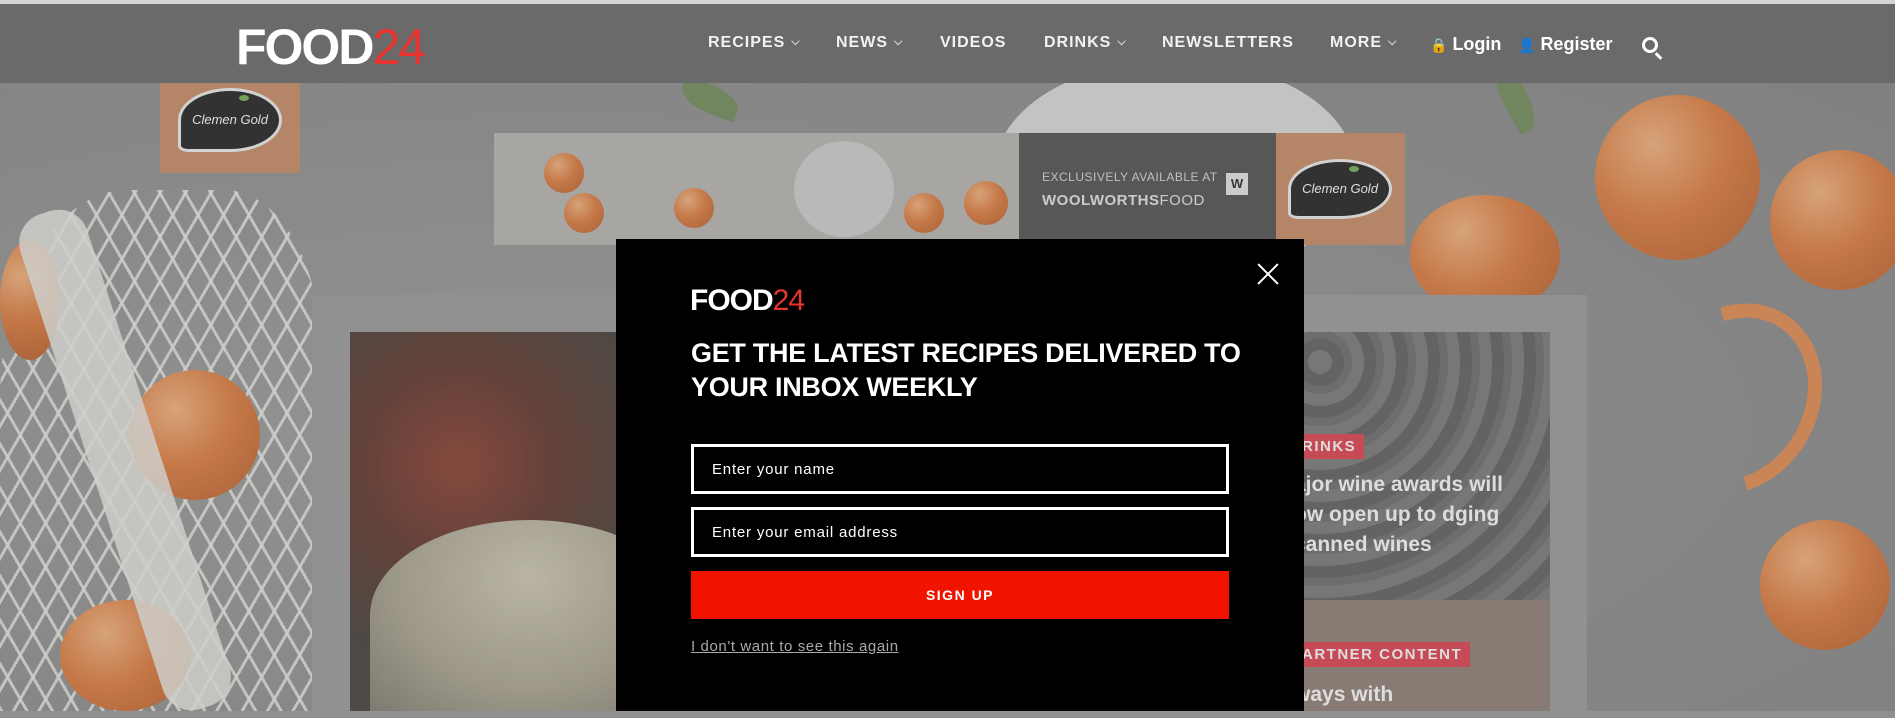  I want to click on nav-label: DRINKS, so click(1078, 42).